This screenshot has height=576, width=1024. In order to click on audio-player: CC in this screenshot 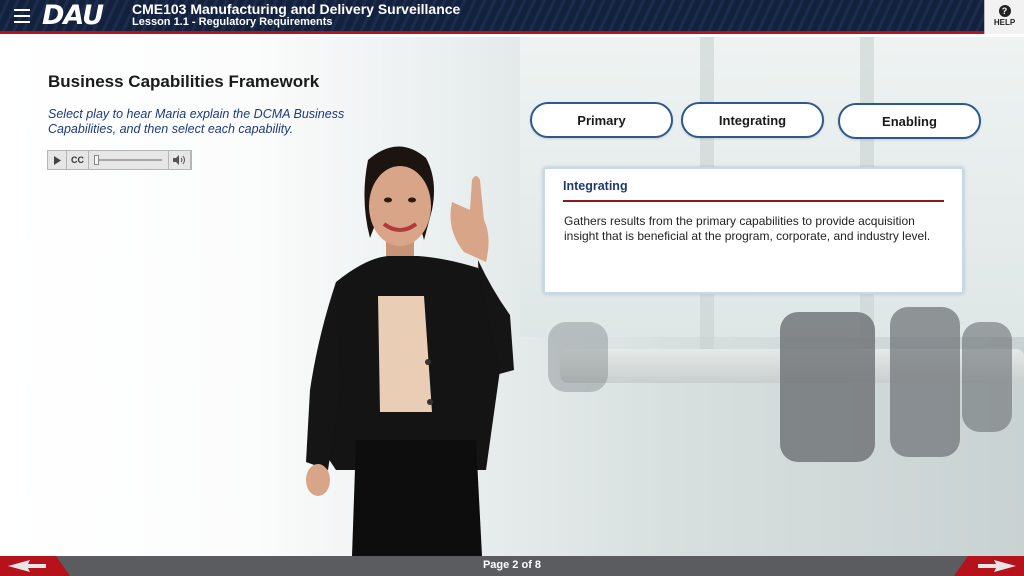, I will do `click(119, 160)`.